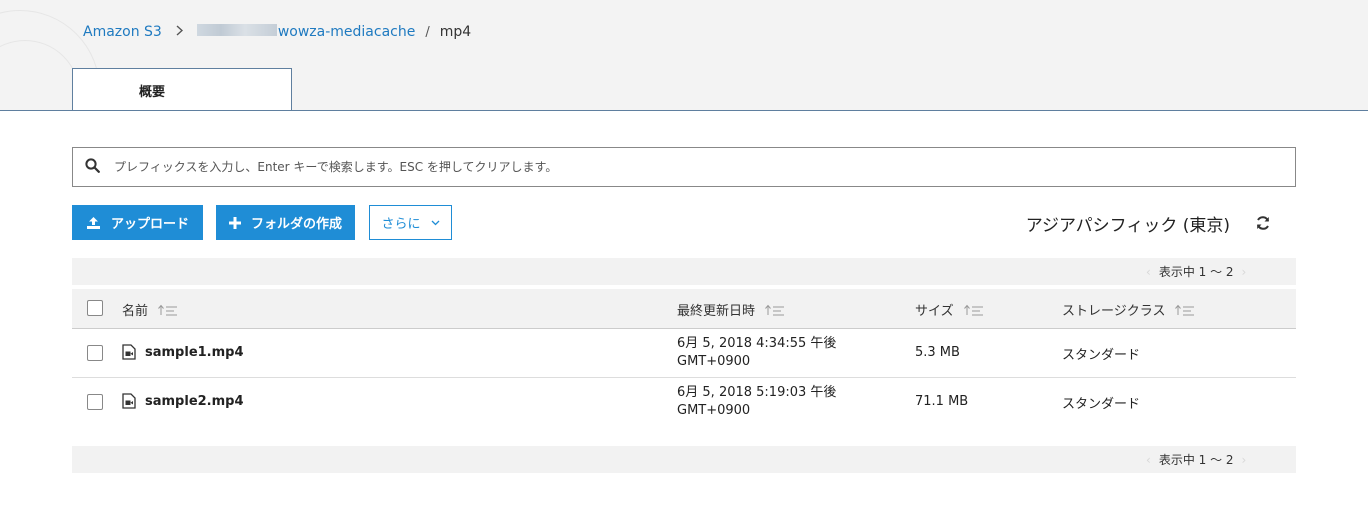 This screenshot has width=1368, height=525. I want to click on file-name: sample2.mp4, so click(194, 401).